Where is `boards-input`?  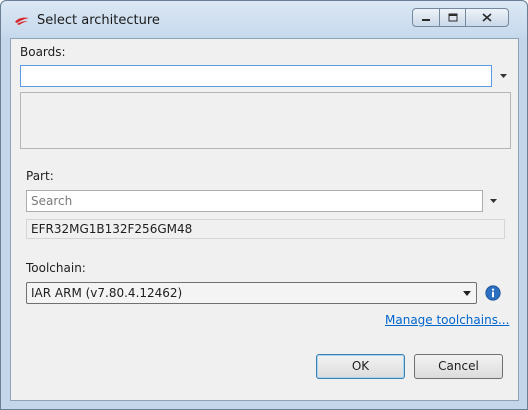
boards-input is located at coordinates (256, 76).